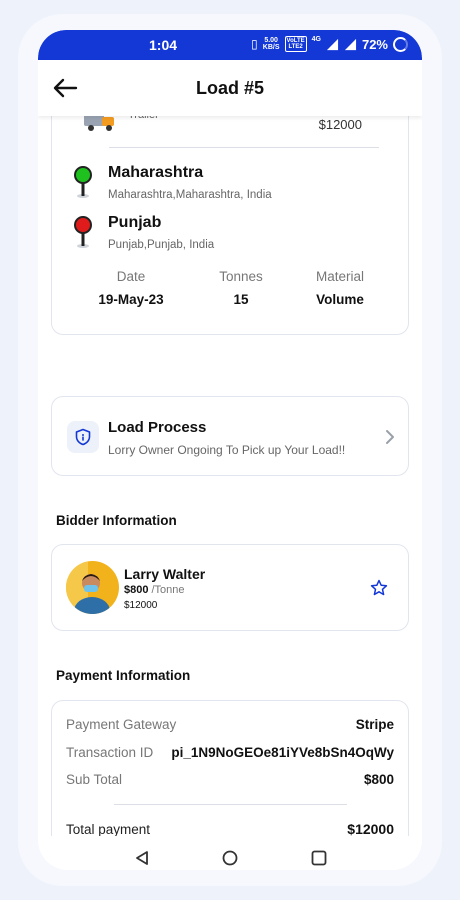  Describe the element at coordinates (340, 299) in the screenshot. I see `stat-value: Volume` at that location.